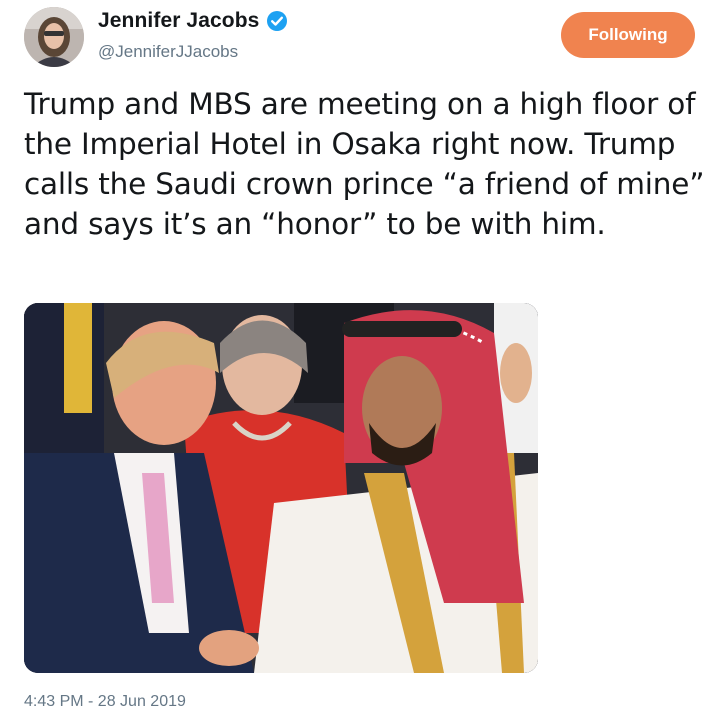 This screenshot has width=720, height=722. What do you see at coordinates (168, 52) in the screenshot?
I see `author-handle: @JenniferJJacobs` at bounding box center [168, 52].